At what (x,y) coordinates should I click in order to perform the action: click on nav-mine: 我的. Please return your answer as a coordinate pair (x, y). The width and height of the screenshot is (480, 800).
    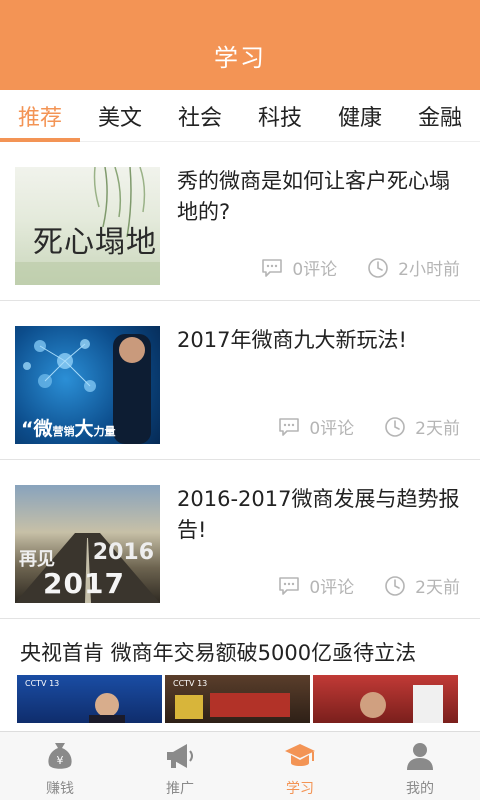
    Looking at the image, I should click on (420, 766).